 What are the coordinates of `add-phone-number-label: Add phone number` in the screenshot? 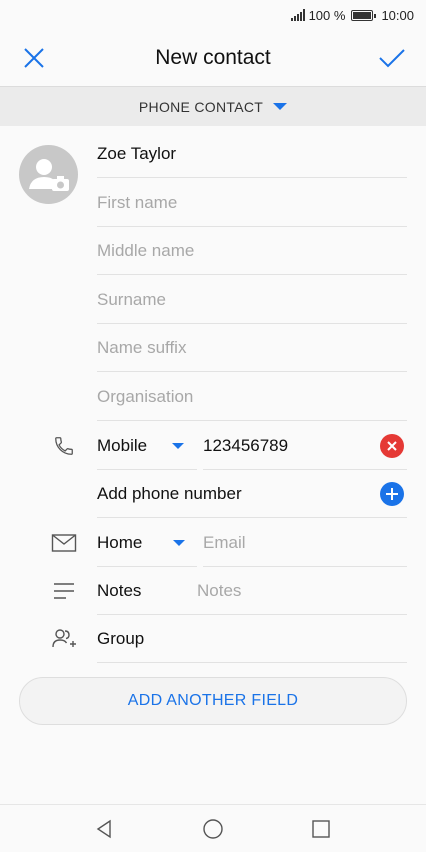 It's located at (169, 493).